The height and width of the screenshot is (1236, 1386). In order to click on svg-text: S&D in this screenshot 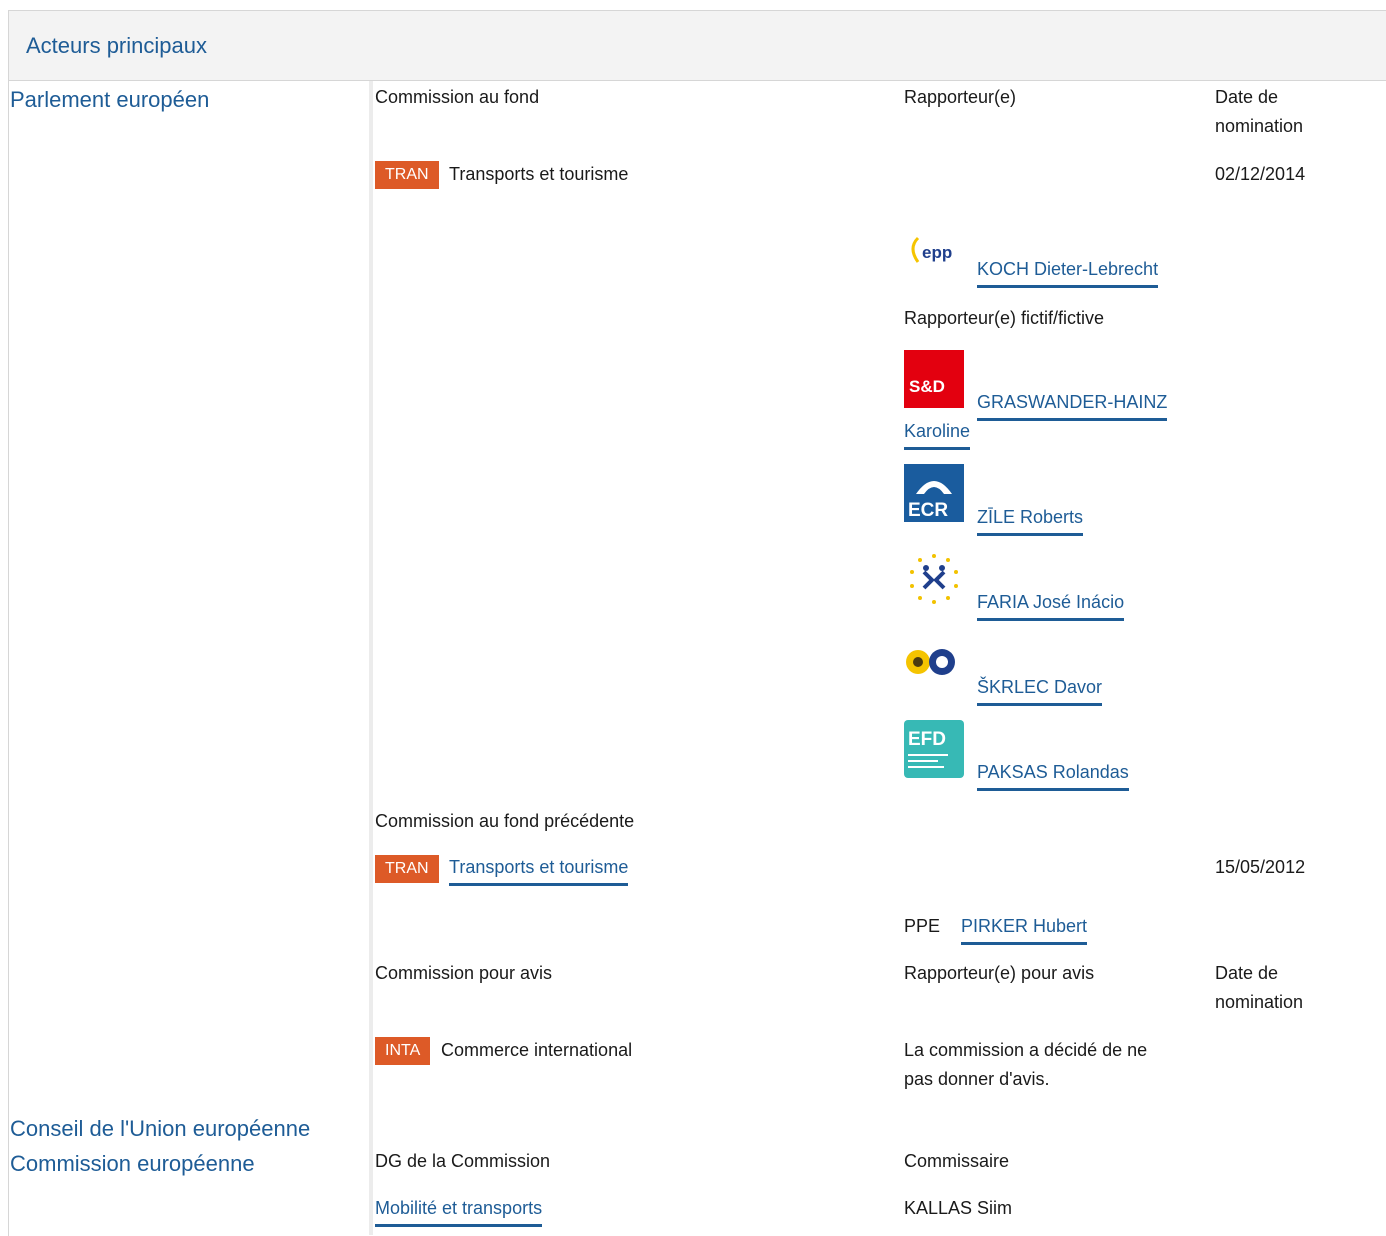, I will do `click(927, 386)`.